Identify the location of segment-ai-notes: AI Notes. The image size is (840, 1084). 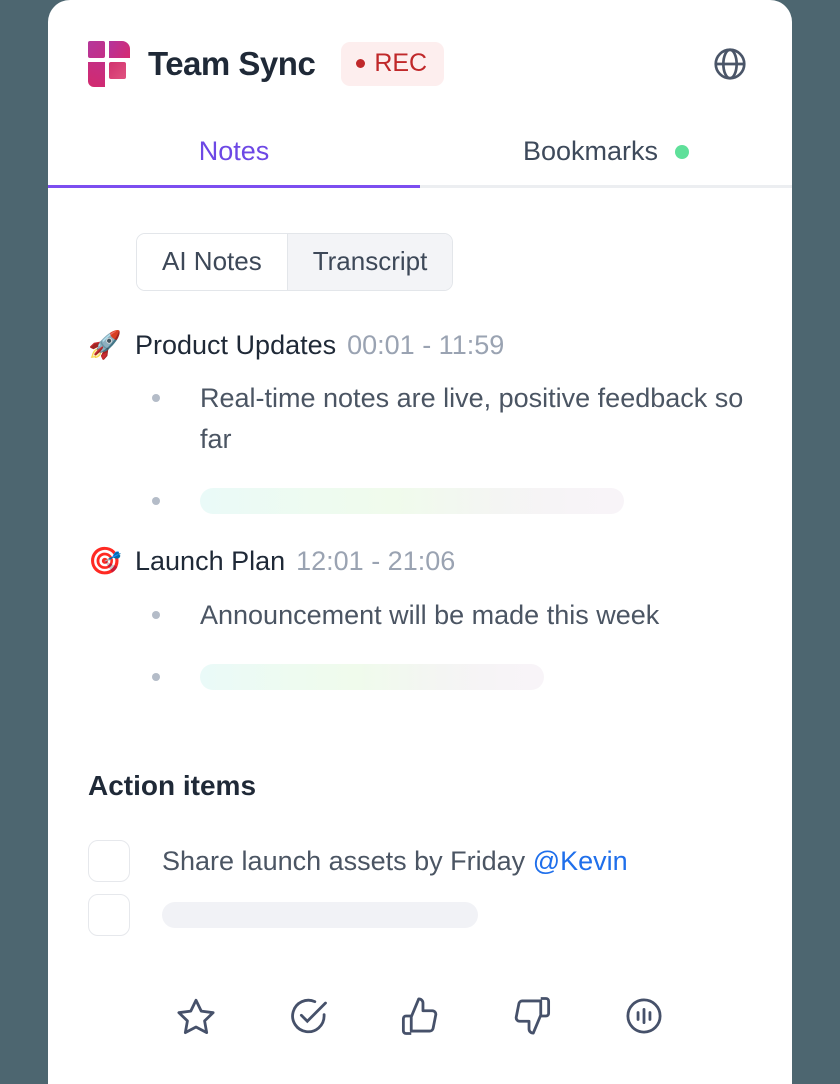
(212, 262).